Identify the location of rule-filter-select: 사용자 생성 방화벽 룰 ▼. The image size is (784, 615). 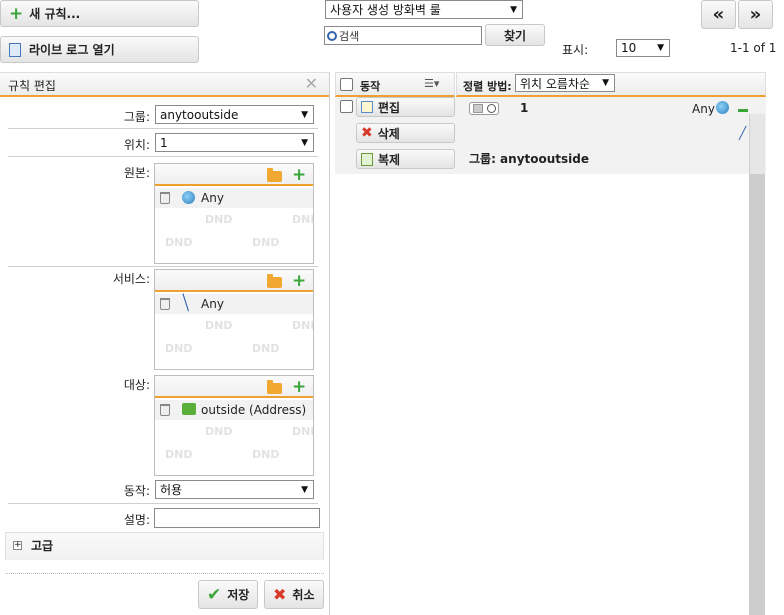
(424, 9).